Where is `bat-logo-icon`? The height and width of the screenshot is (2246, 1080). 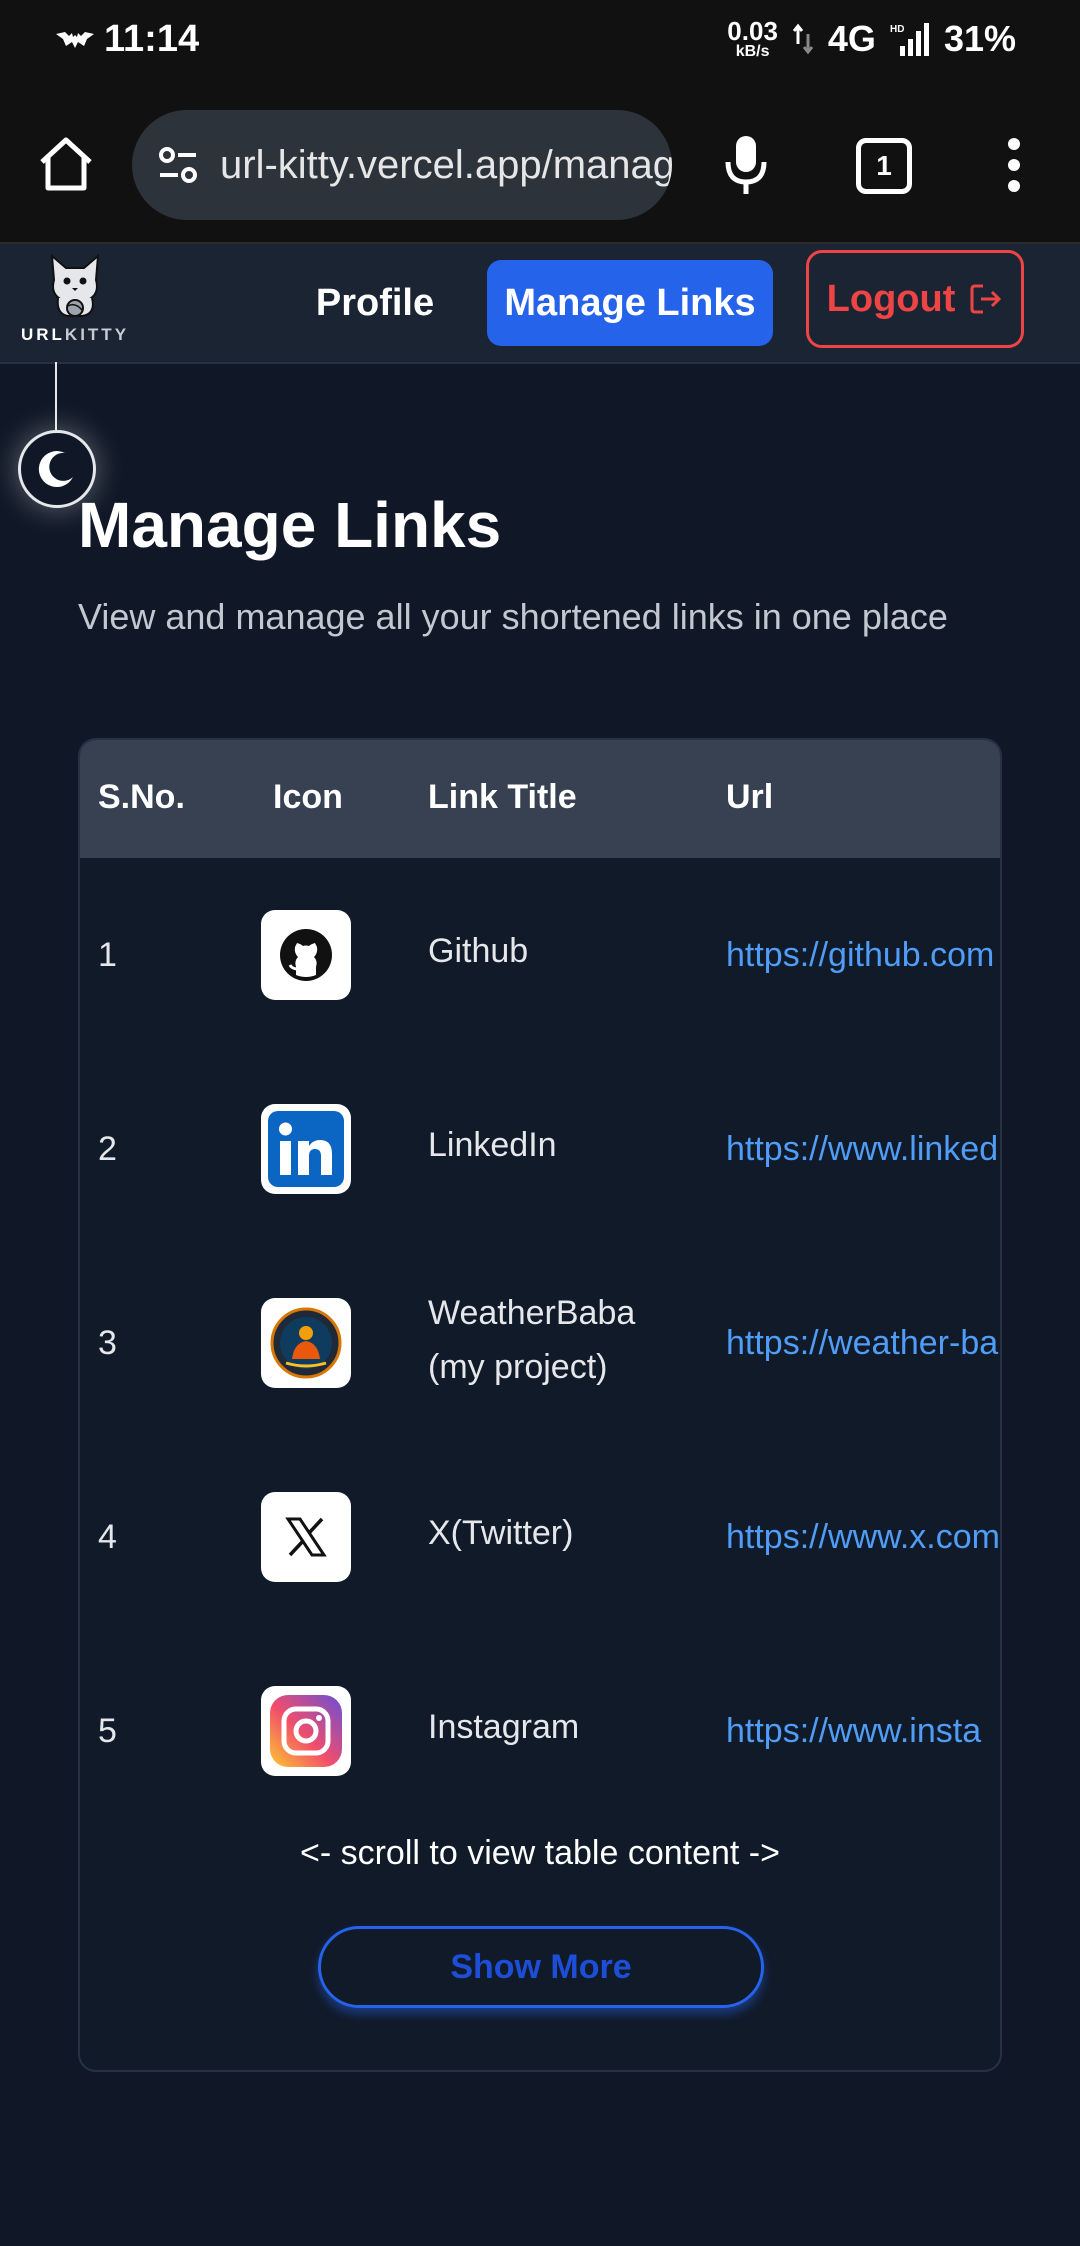 bat-logo-icon is located at coordinates (75, 39).